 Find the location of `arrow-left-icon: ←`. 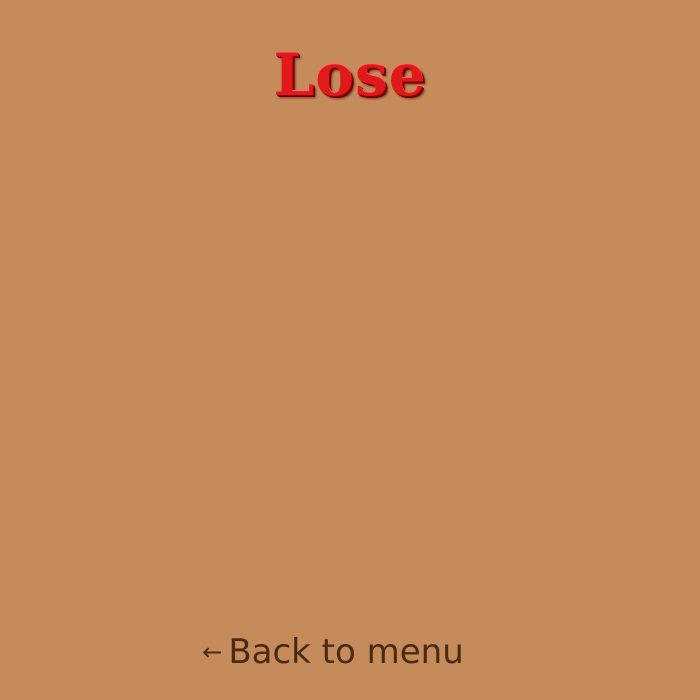

arrow-left-icon: ← is located at coordinates (212, 652).